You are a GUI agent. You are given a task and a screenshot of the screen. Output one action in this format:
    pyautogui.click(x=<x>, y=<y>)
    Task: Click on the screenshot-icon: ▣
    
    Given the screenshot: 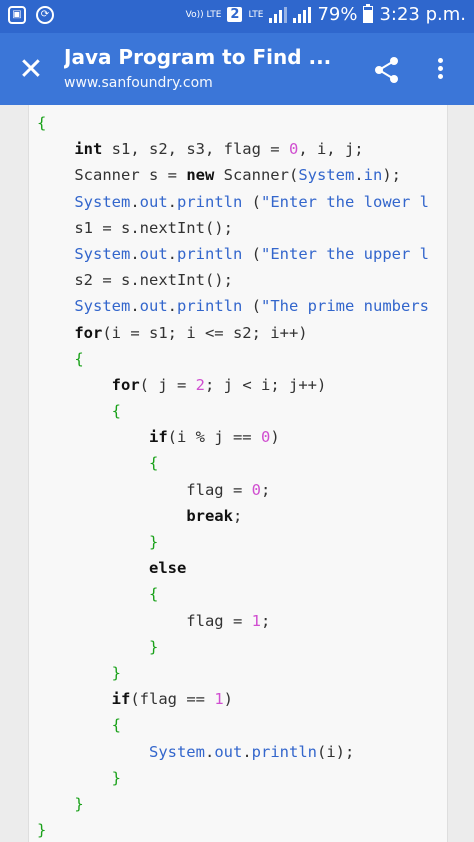 What is the action you would take?
    pyautogui.click(x=17, y=15)
    